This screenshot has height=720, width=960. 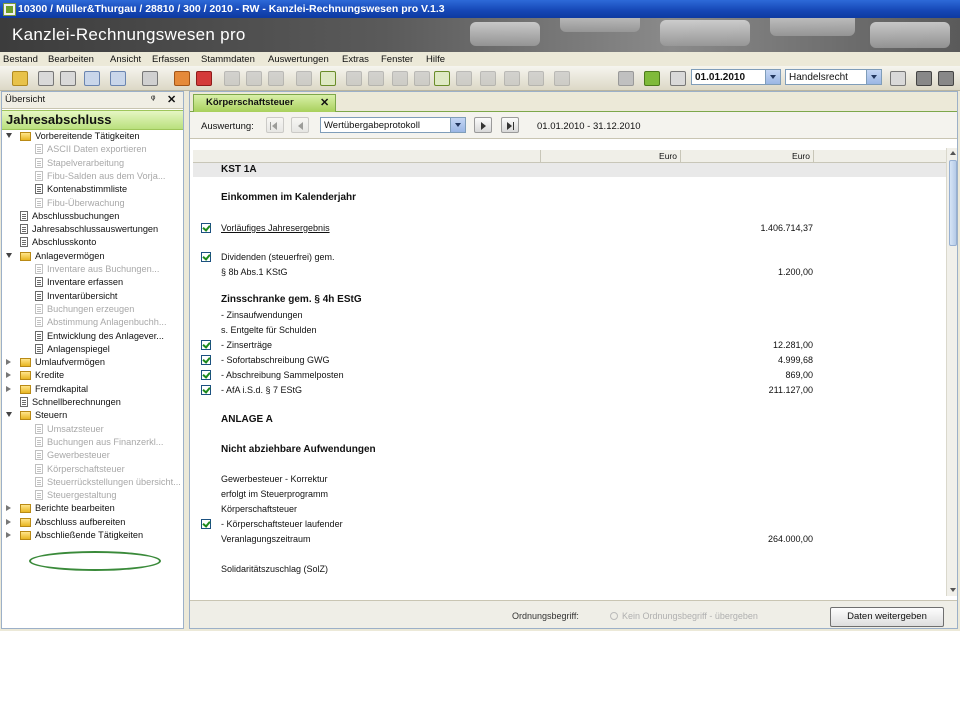 I want to click on close-tab-icon: ✕, so click(x=324, y=103).